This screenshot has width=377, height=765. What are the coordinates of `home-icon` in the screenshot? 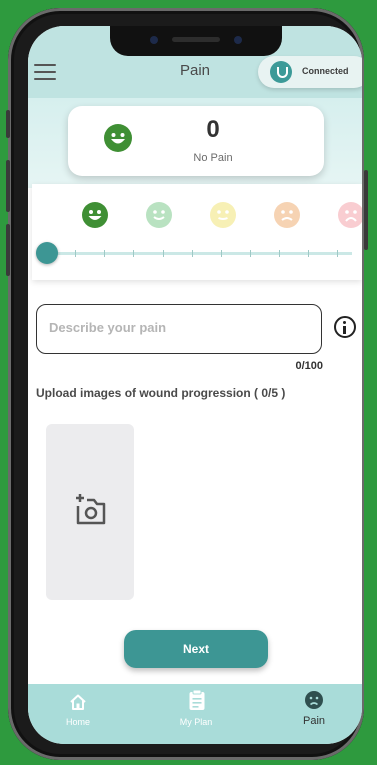 It's located at (78, 702).